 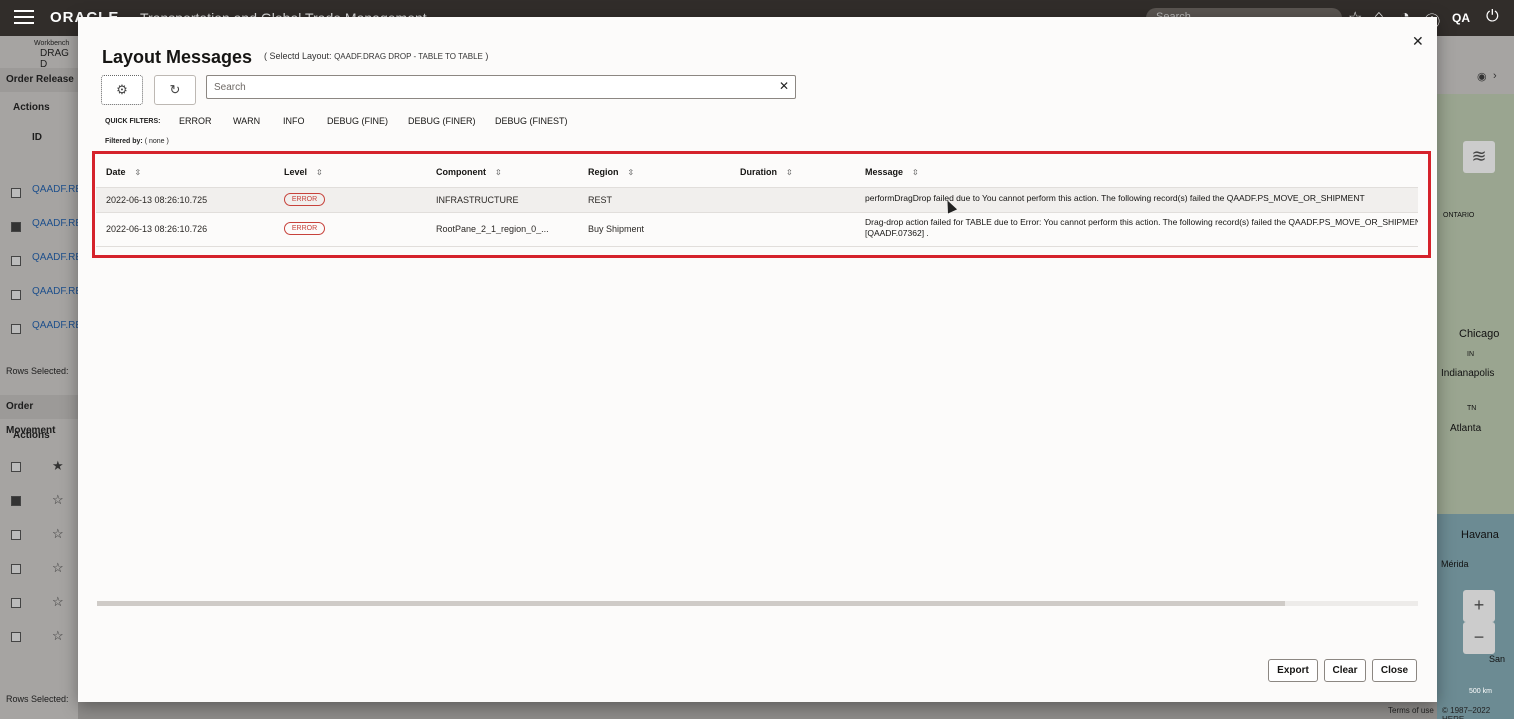 What do you see at coordinates (52, 43) in the screenshot?
I see `workbench-label: Workbench` at bounding box center [52, 43].